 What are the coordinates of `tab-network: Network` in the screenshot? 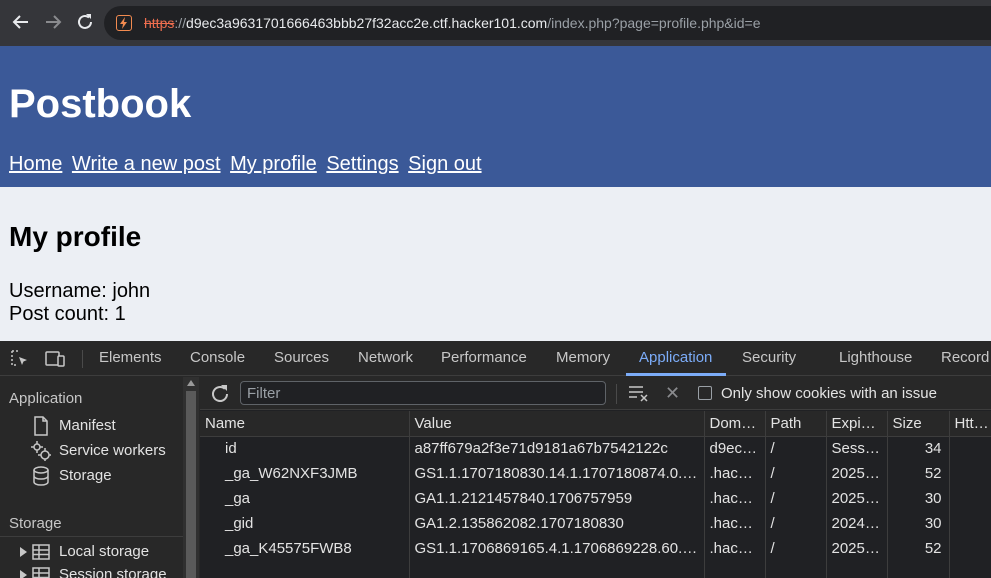 It's located at (385, 358).